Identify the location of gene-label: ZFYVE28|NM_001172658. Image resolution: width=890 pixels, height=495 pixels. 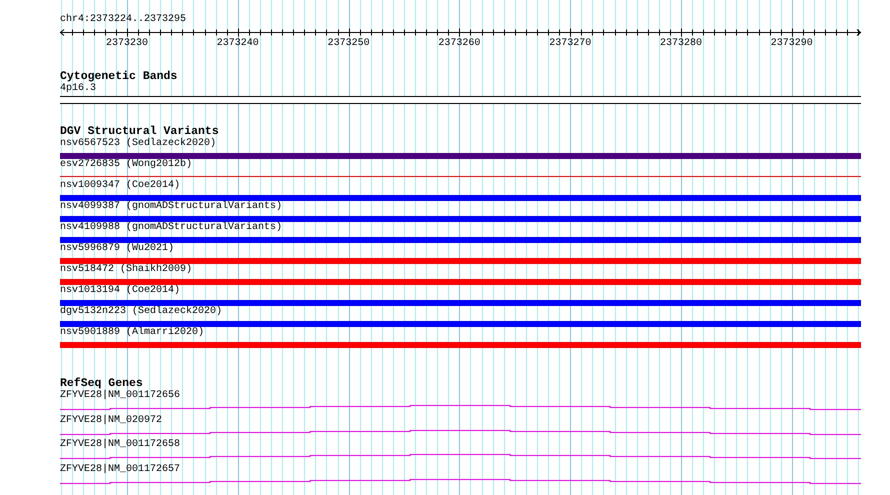
(120, 445).